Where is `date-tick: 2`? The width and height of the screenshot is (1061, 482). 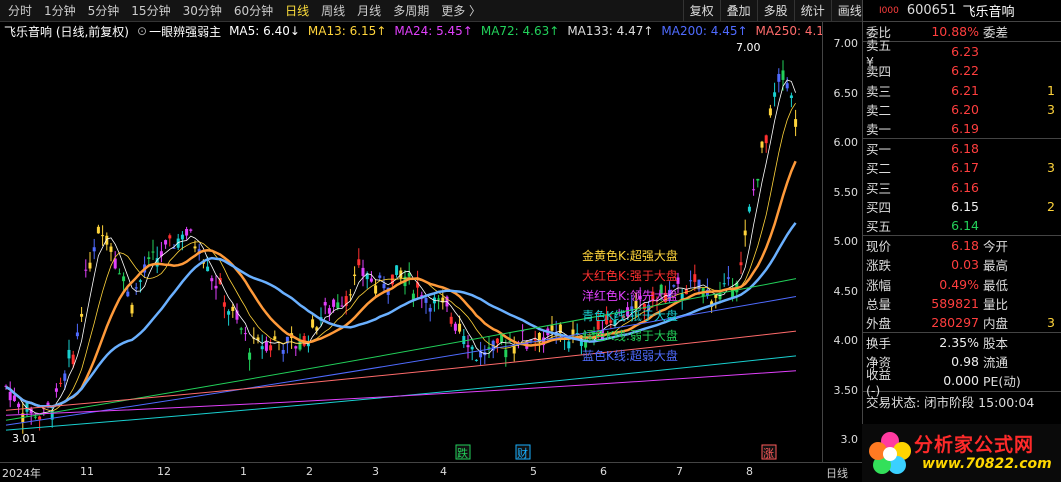 date-tick: 2 is located at coordinates (309, 471).